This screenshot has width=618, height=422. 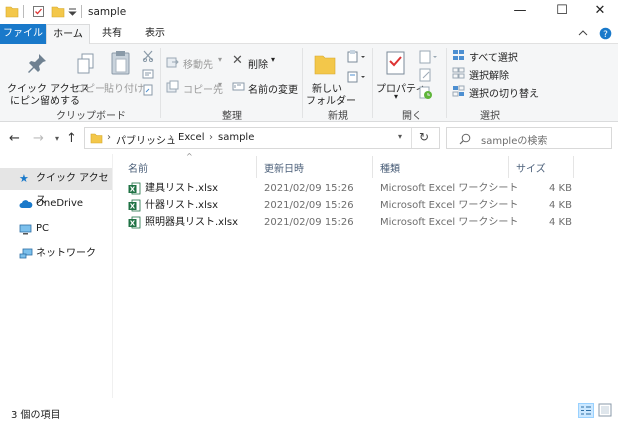 What do you see at coordinates (599, 12) in the screenshot?
I see `close-button: ✕` at bounding box center [599, 12].